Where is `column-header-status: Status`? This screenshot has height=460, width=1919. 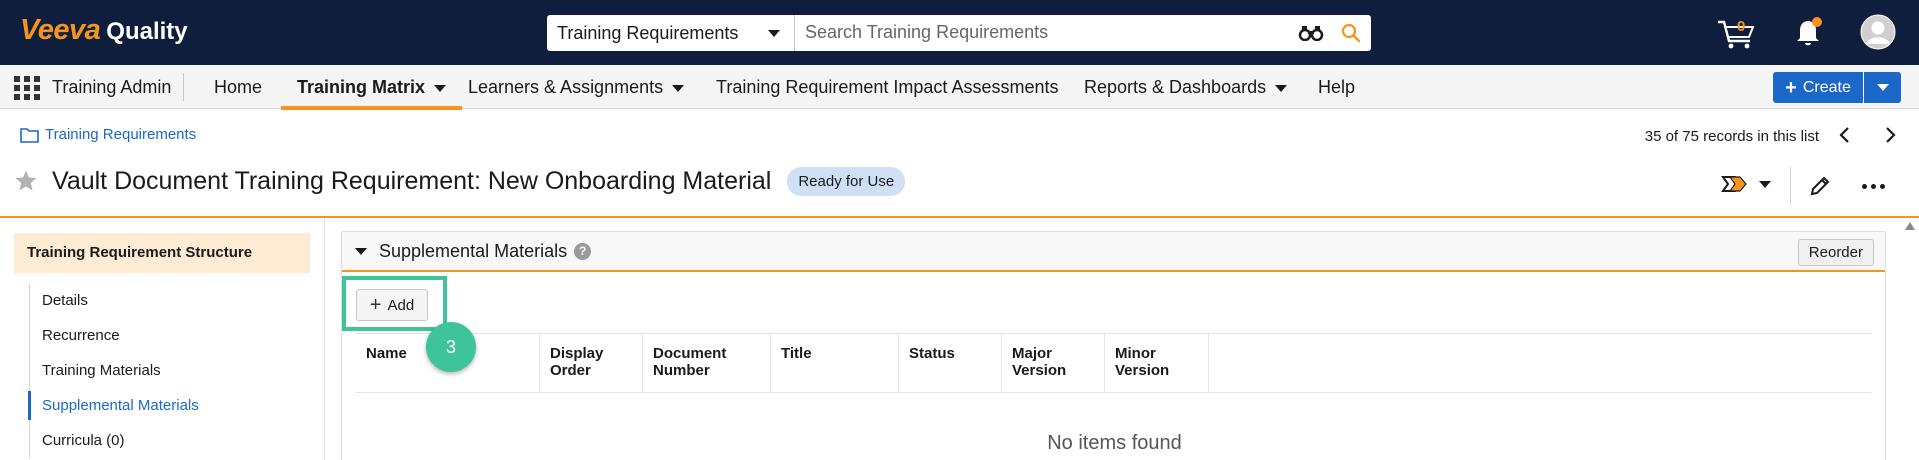
column-header-status: Status is located at coordinates (950, 363).